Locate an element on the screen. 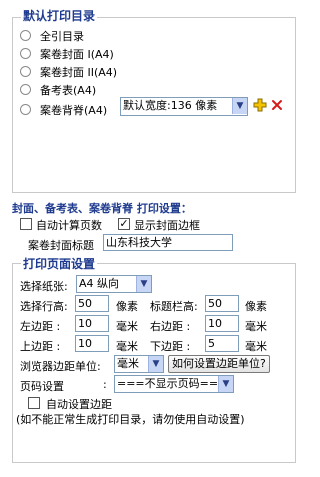  browser-margin-unit-label: 浏览器边距单位: is located at coordinates (60, 366).